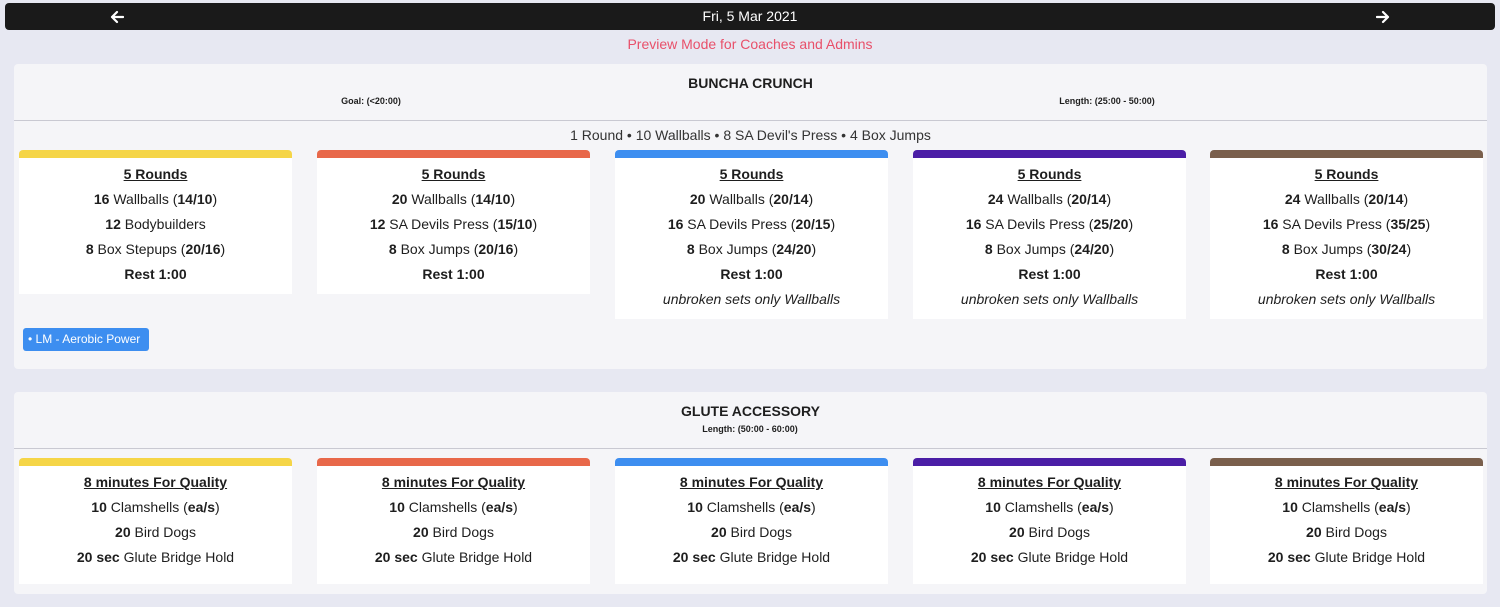 This screenshot has width=1500, height=607. Describe the element at coordinates (750, 44) in the screenshot. I see `preview-mode-notice: Preview Mode for Coaches and Admins` at that location.